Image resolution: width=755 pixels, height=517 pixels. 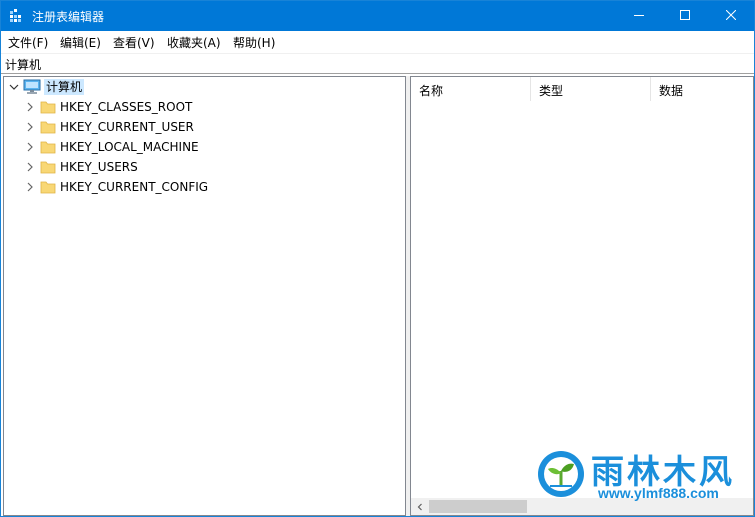 What do you see at coordinates (561, 474) in the screenshot?
I see `ylmf-logo-icon` at bounding box center [561, 474].